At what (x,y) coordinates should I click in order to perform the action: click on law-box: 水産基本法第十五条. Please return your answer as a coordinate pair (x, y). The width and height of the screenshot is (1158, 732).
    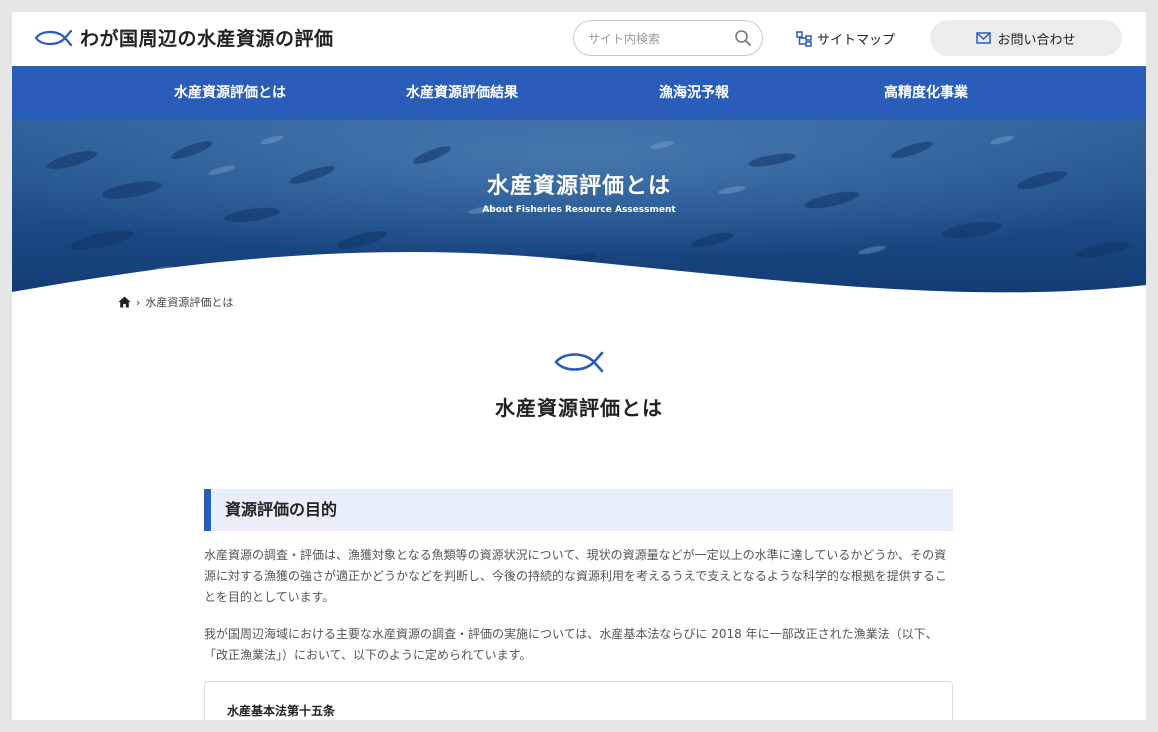
    Looking at the image, I should click on (578, 700).